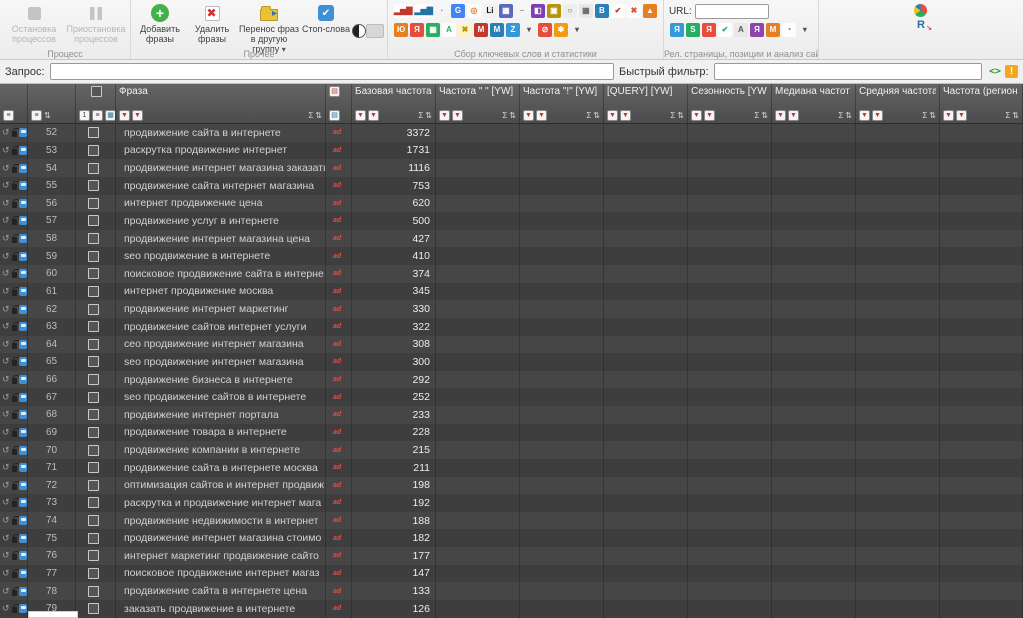  What do you see at coordinates (96, 24) in the screenshot?
I see `pause-processes-button: Приостановка процессов` at bounding box center [96, 24].